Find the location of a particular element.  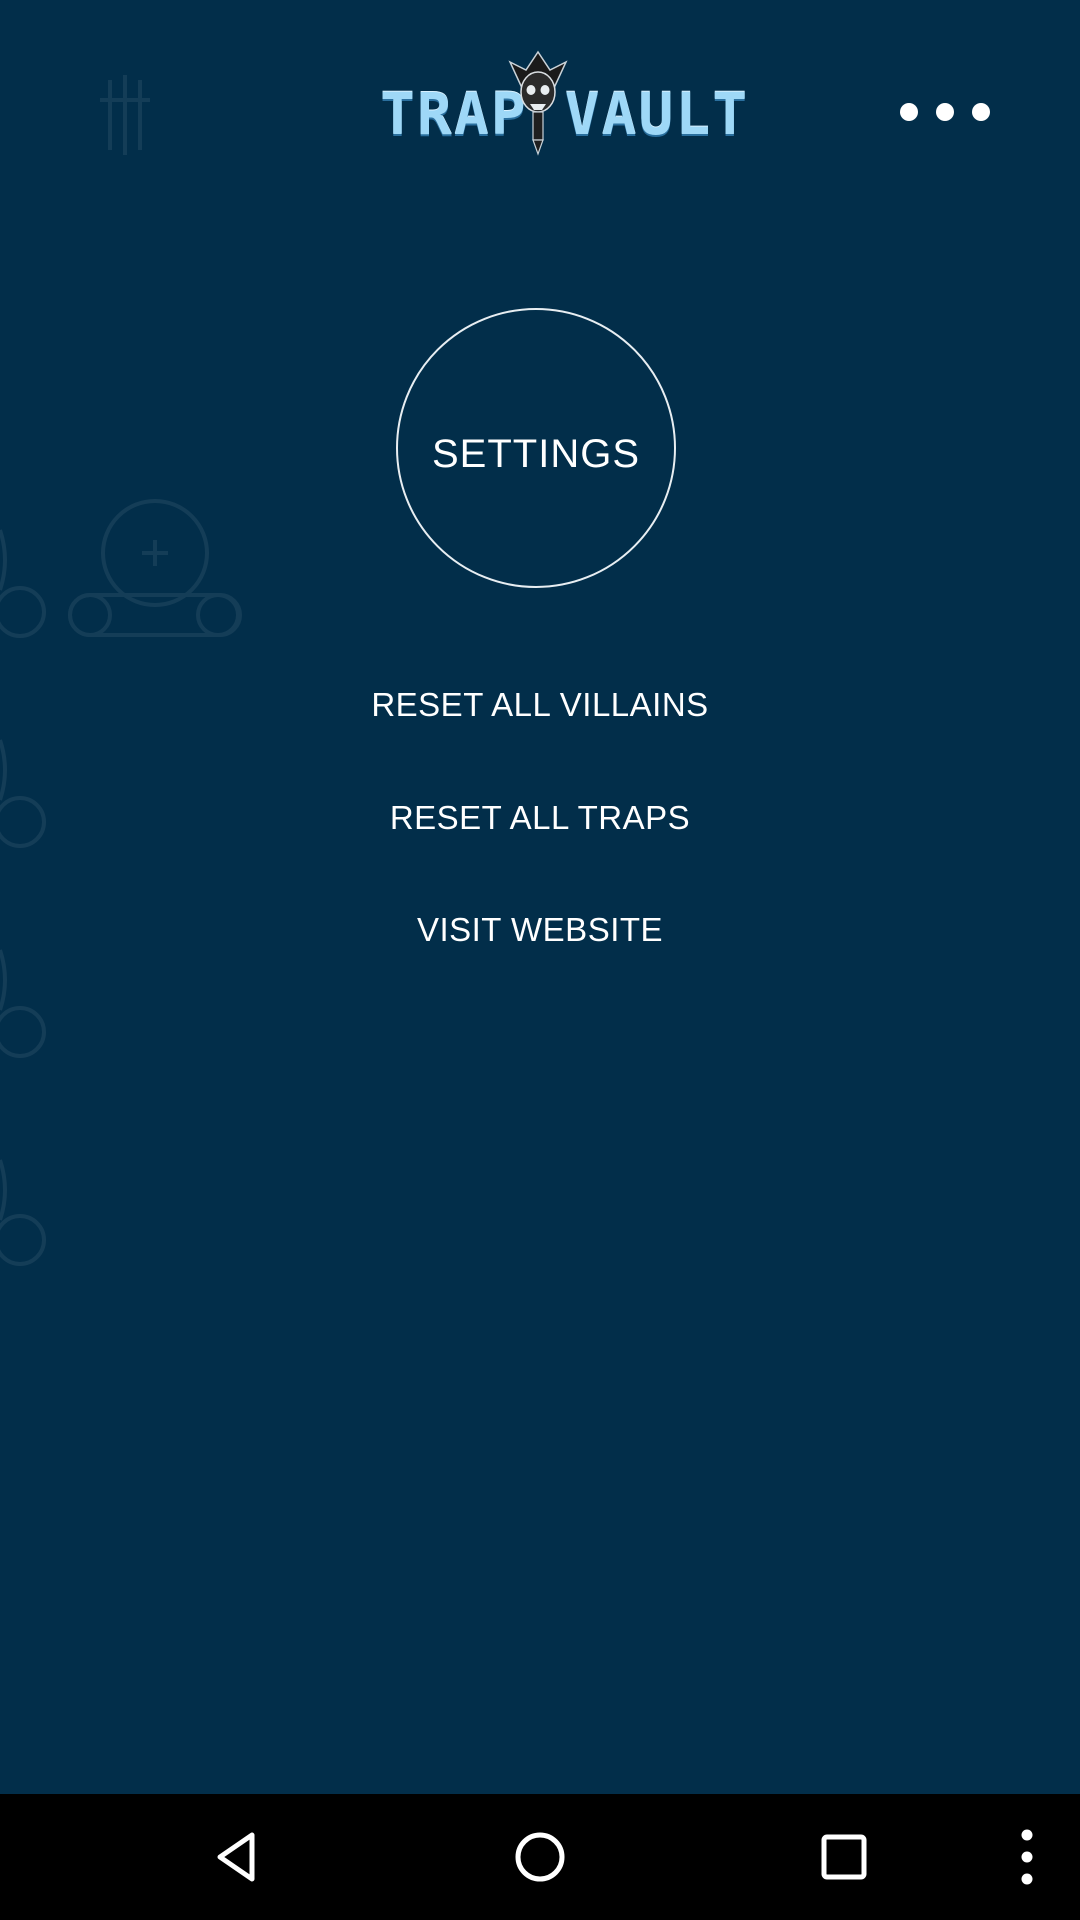

recents-square-icon is located at coordinates (844, 1857).